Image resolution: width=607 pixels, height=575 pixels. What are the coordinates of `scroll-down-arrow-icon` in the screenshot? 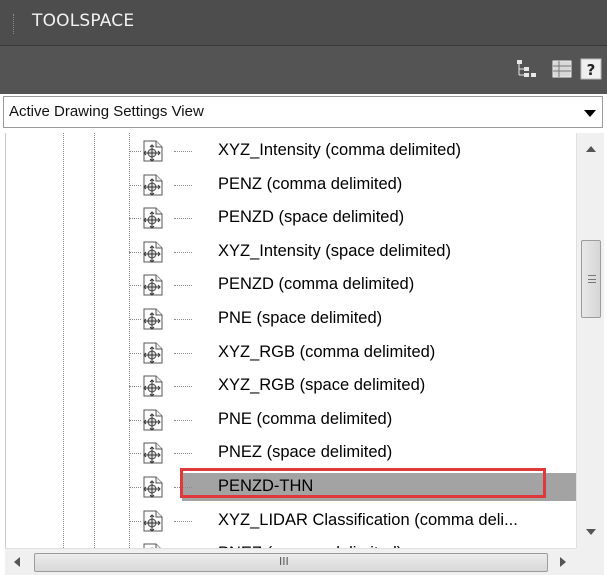 It's located at (591, 532).